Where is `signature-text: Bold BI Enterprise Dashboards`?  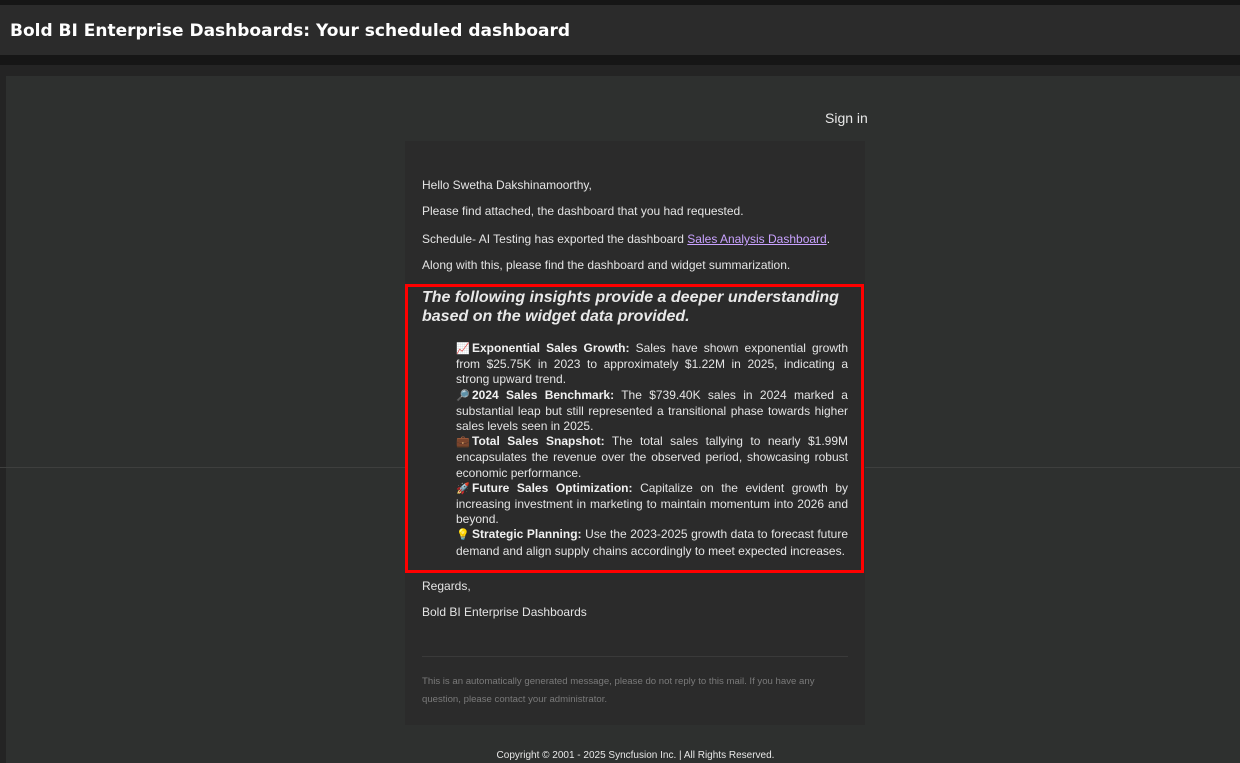 signature-text: Bold BI Enterprise Dashboards is located at coordinates (504, 612).